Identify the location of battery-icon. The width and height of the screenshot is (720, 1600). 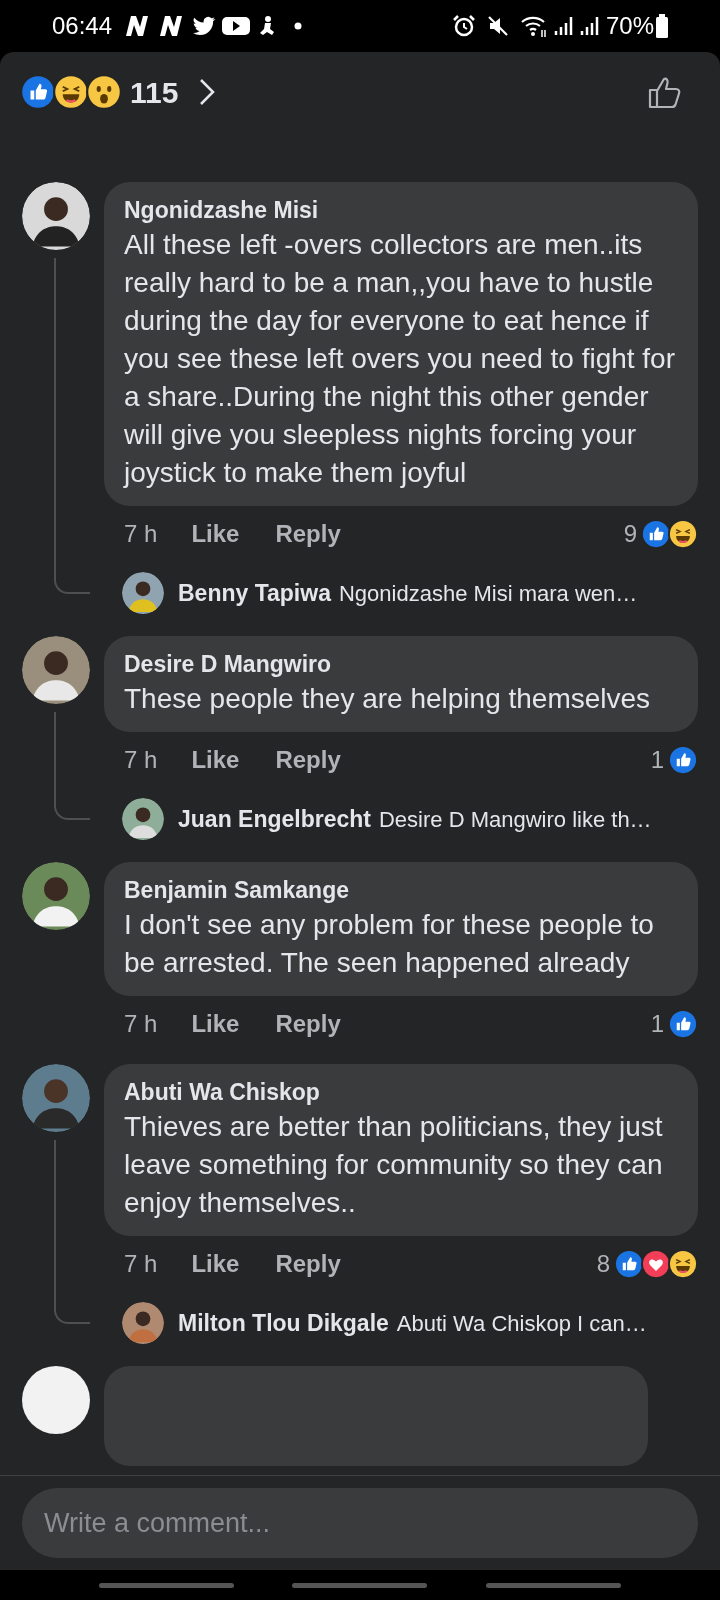
(662, 26).